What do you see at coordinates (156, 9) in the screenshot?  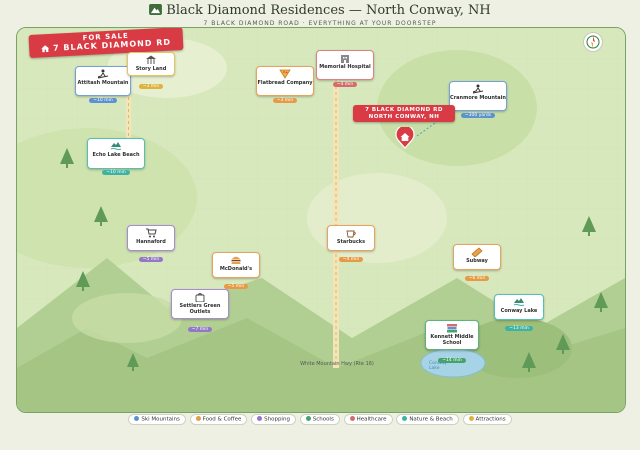 I see `mountain-icon` at bounding box center [156, 9].